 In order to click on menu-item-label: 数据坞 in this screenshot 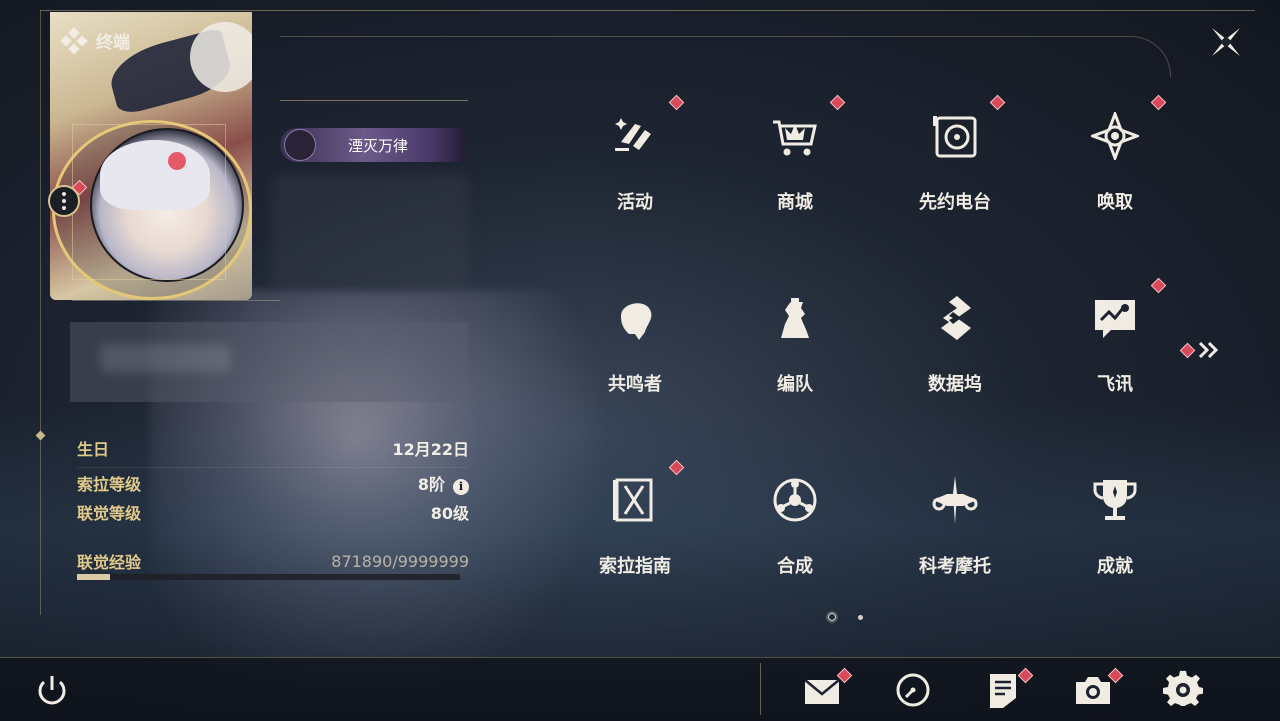, I will do `click(955, 384)`.